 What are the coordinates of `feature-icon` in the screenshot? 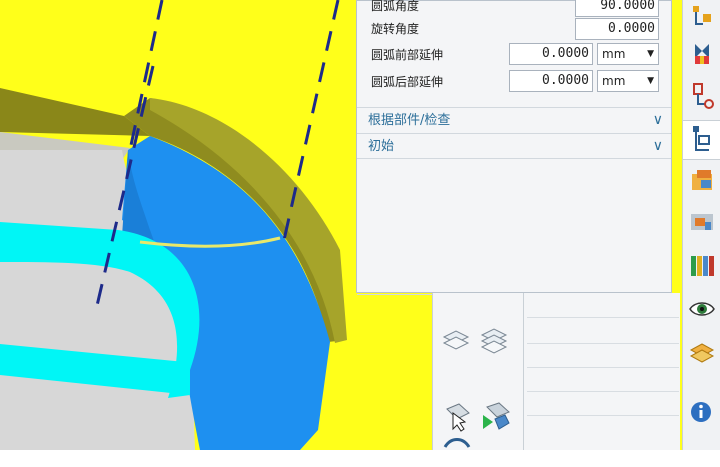 It's located at (702, 181).